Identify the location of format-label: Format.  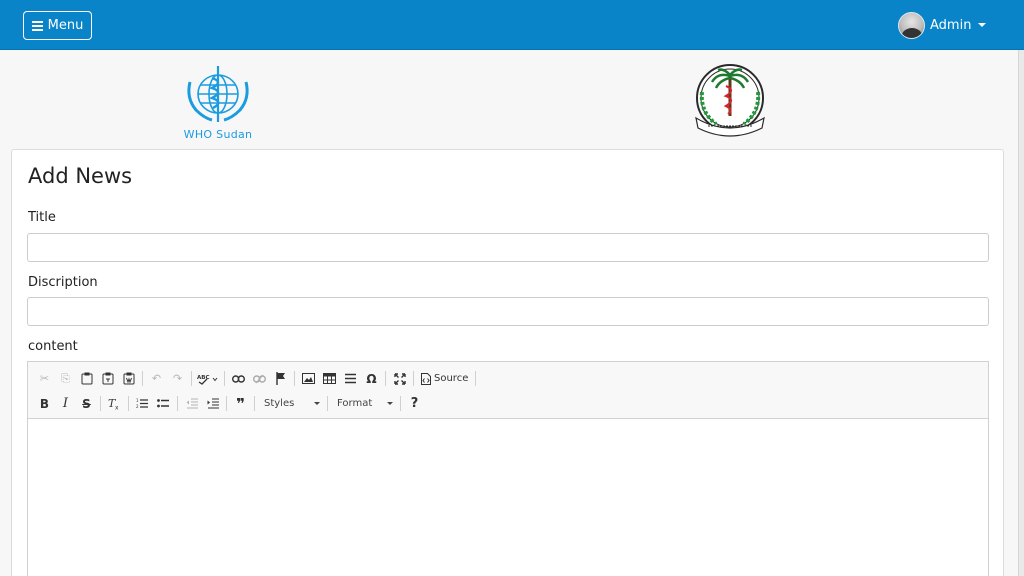
(355, 403).